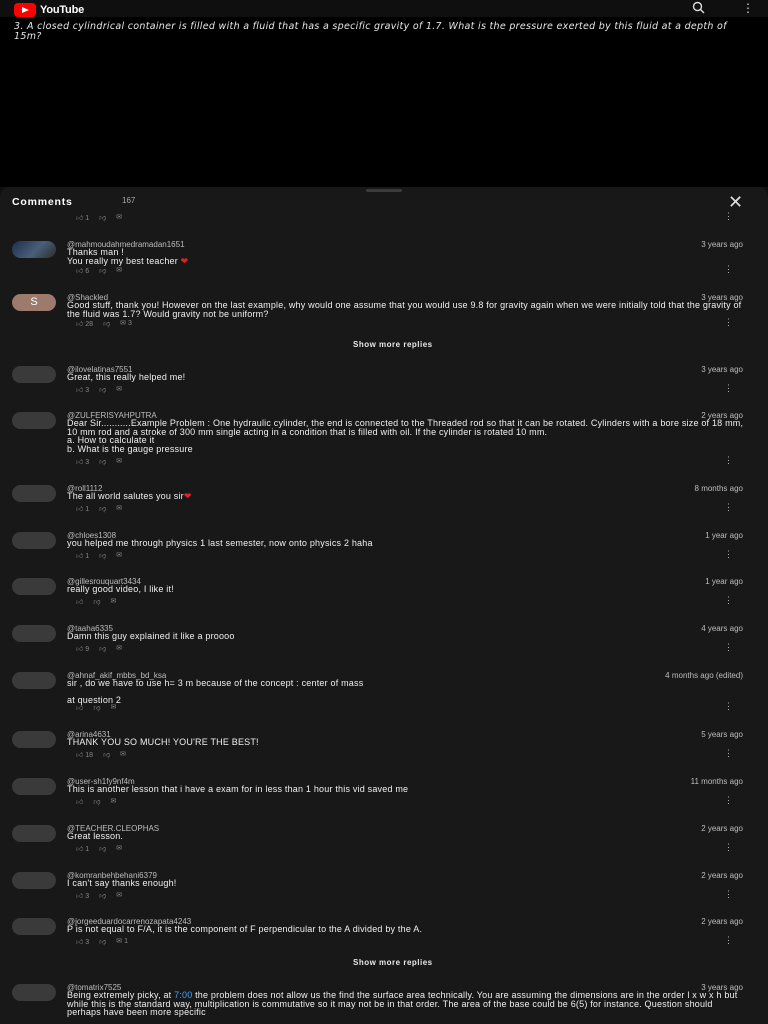  What do you see at coordinates (163, 742) in the screenshot?
I see `comment-text: THANK YOU SO MUCH! YOU'RE THE BEST!` at bounding box center [163, 742].